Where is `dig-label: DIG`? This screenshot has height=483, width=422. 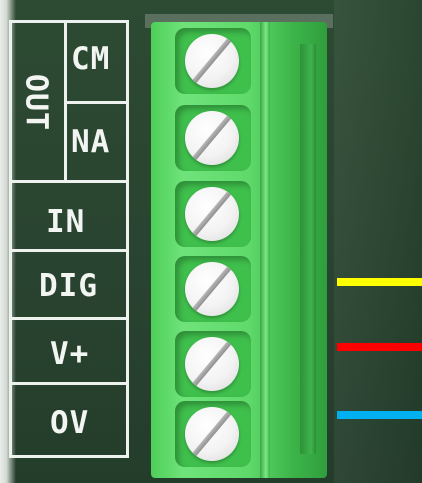 dig-label: DIG is located at coordinates (68, 286).